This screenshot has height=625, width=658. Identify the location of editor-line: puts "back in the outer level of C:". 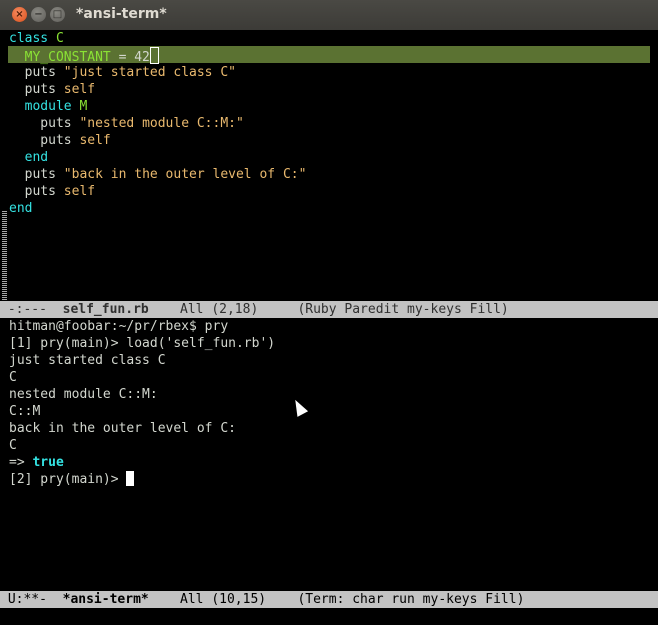
(158, 174).